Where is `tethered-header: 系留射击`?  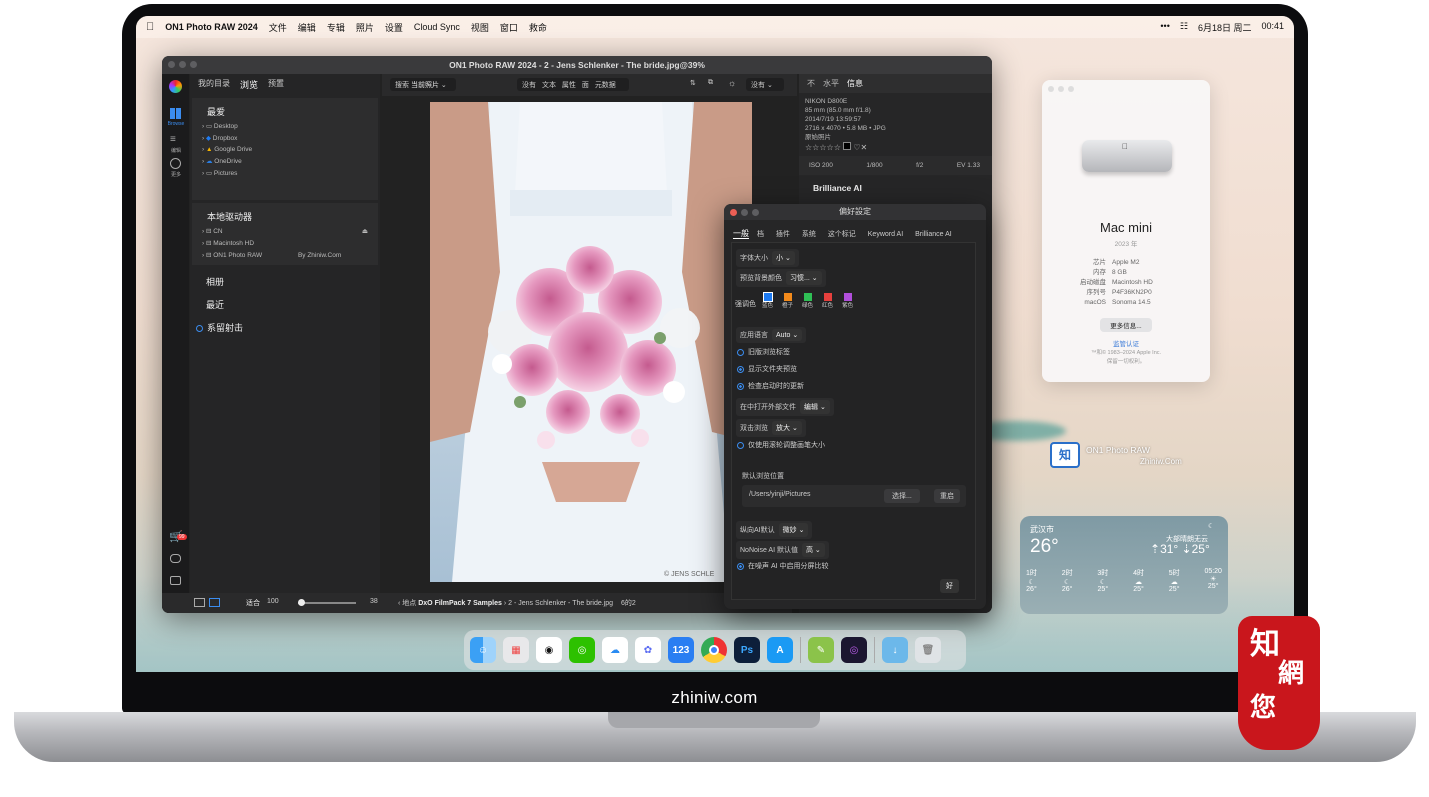 tethered-header: 系留射击 is located at coordinates (285, 327).